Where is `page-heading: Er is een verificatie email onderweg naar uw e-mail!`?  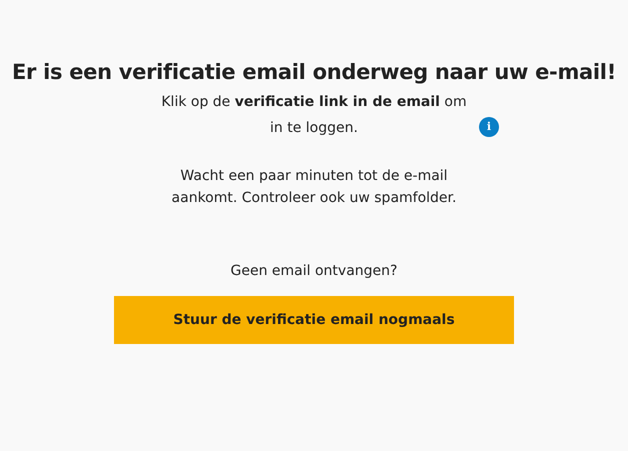
page-heading: Er is een verificatie email onderweg naar uw e-mail! is located at coordinates (314, 73).